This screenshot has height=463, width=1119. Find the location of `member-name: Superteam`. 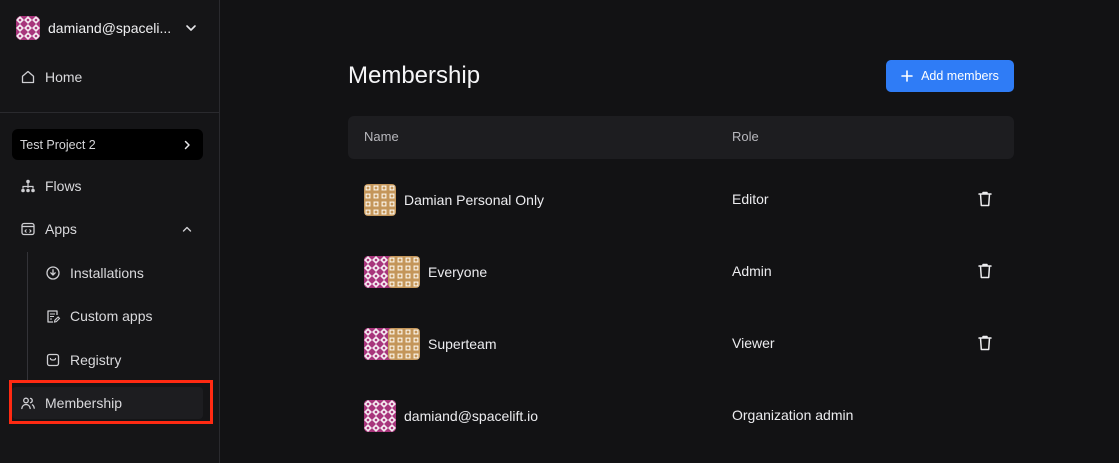

member-name: Superteam is located at coordinates (462, 344).